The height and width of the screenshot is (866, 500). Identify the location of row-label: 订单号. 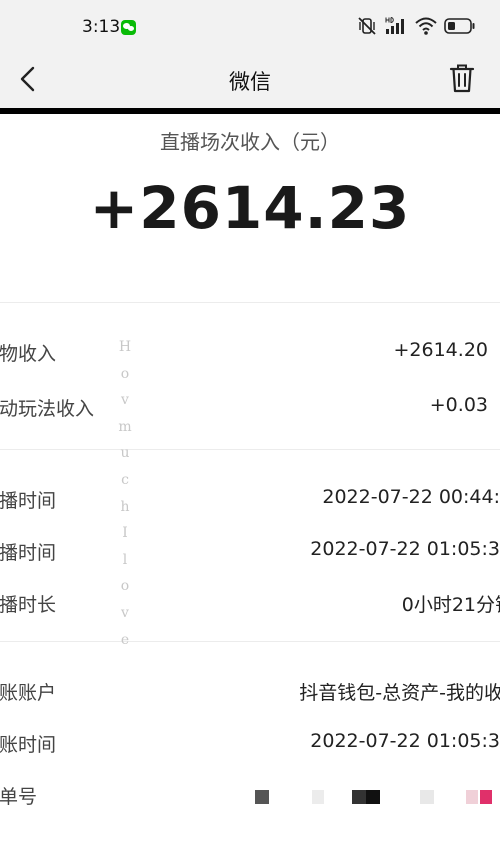
(19, 797).